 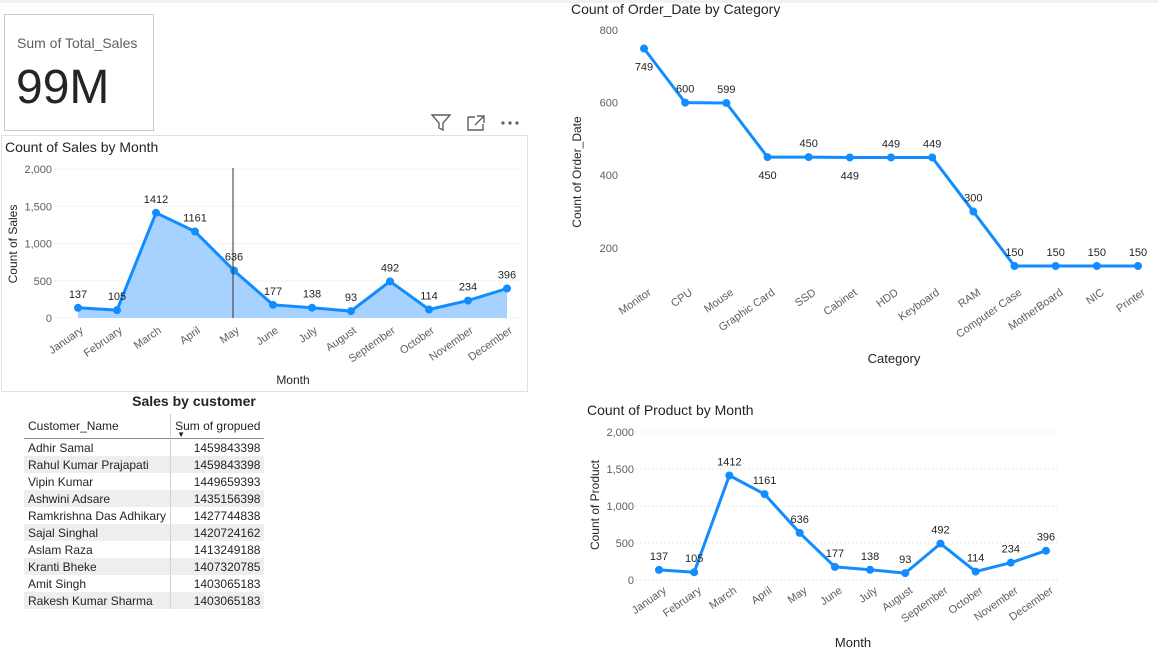 What do you see at coordinates (217, 515) in the screenshot?
I see `sum-value-cell: 1427744838` at bounding box center [217, 515].